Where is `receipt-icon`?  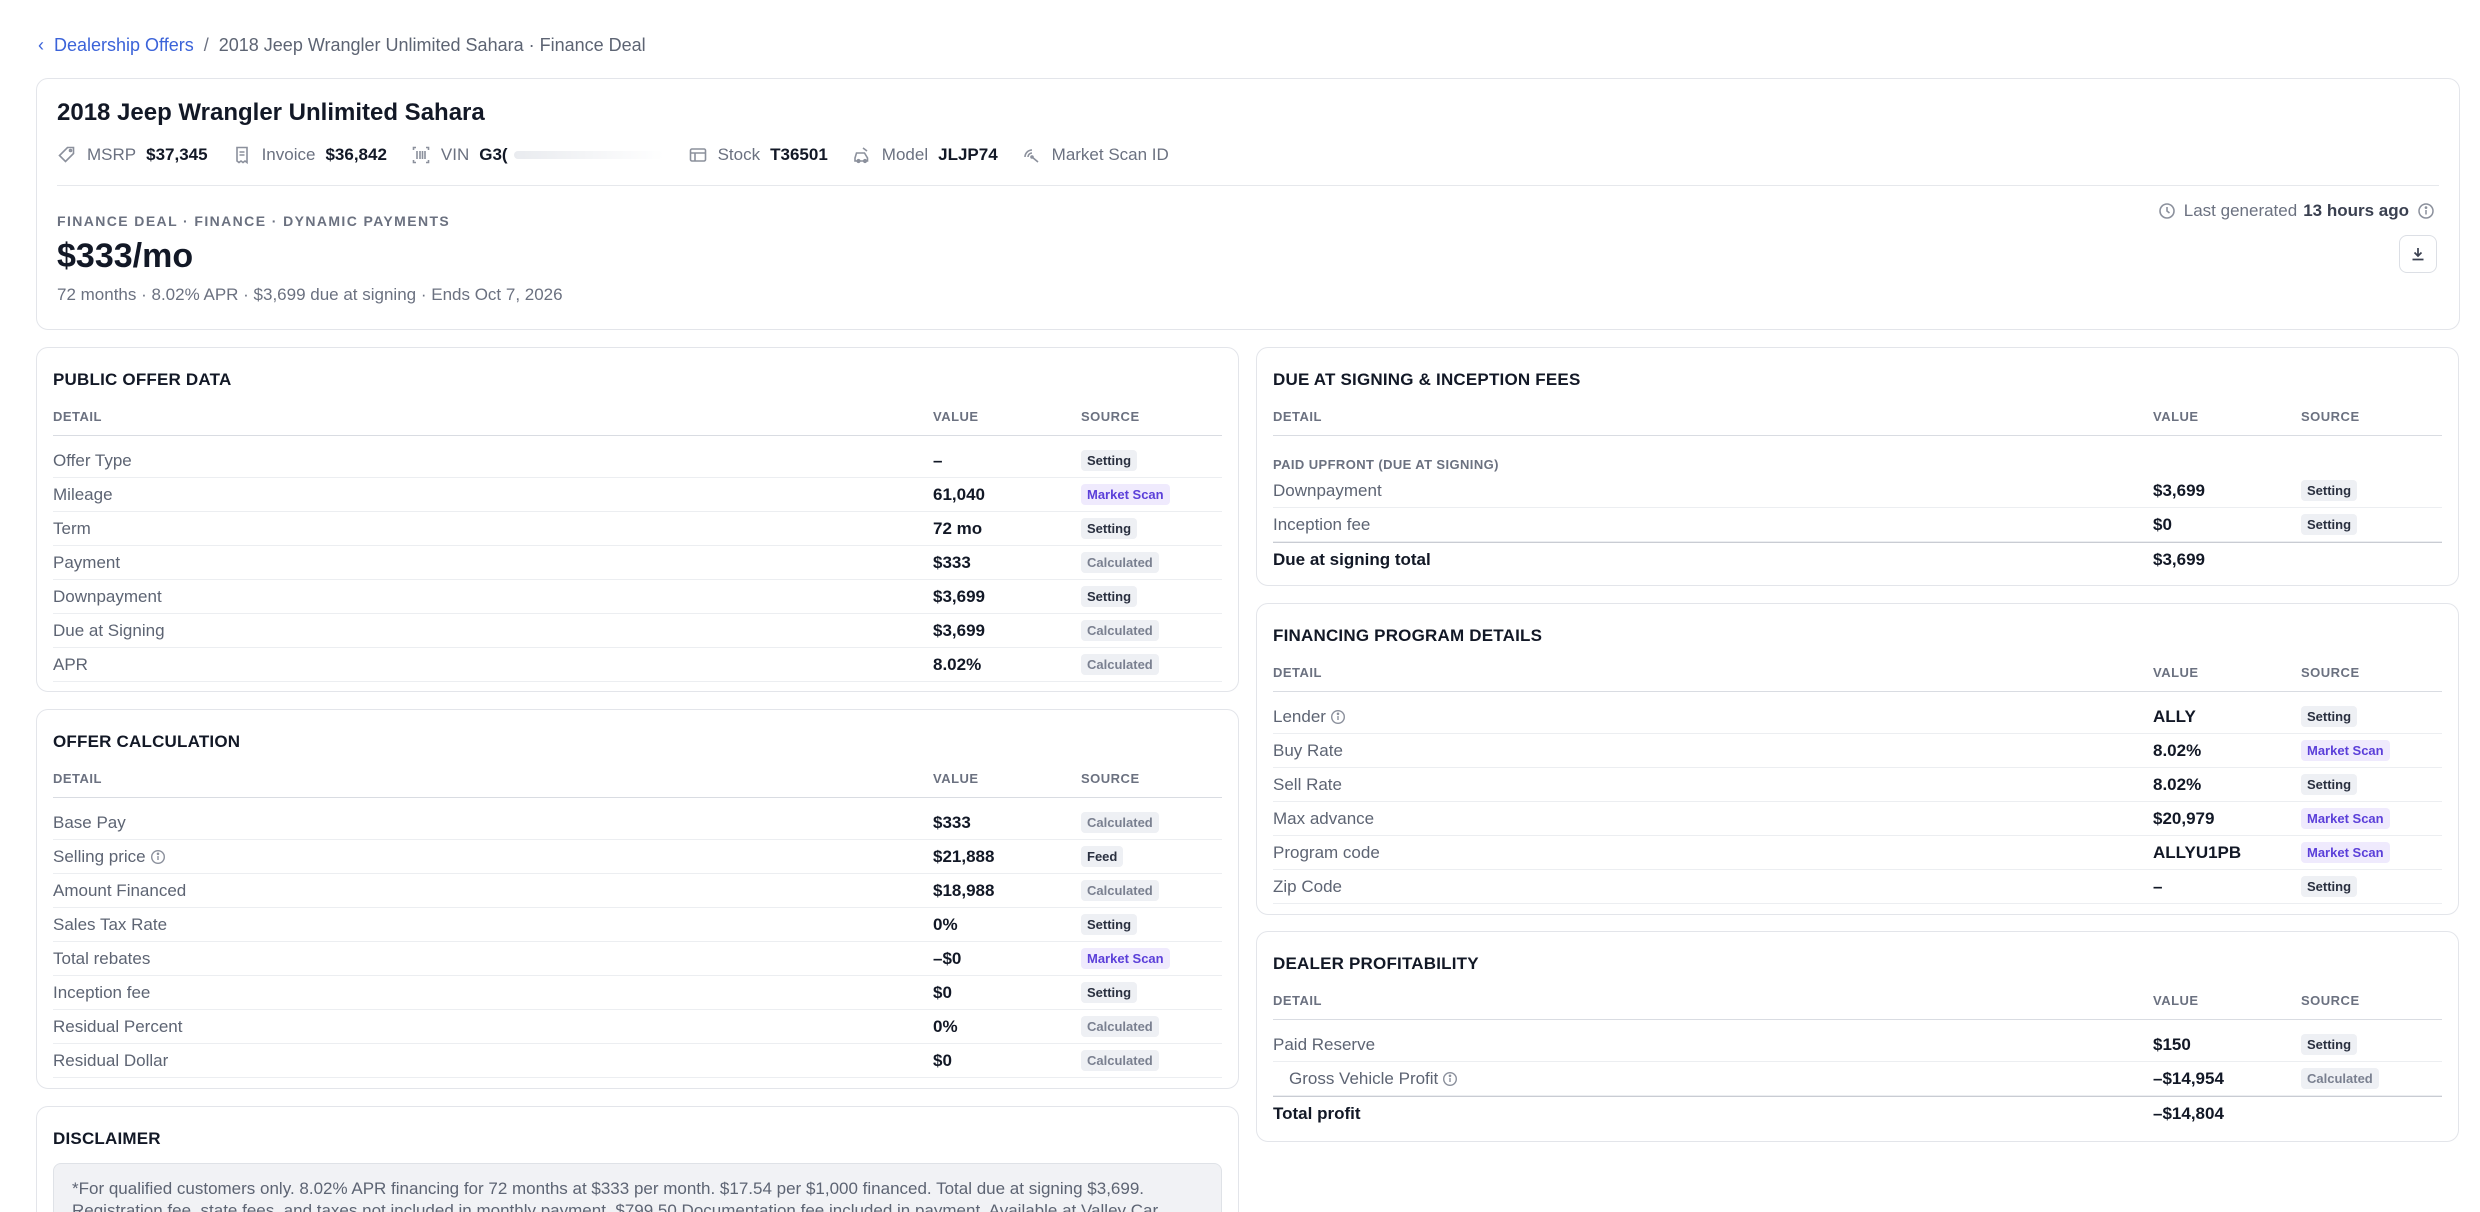 receipt-icon is located at coordinates (242, 155).